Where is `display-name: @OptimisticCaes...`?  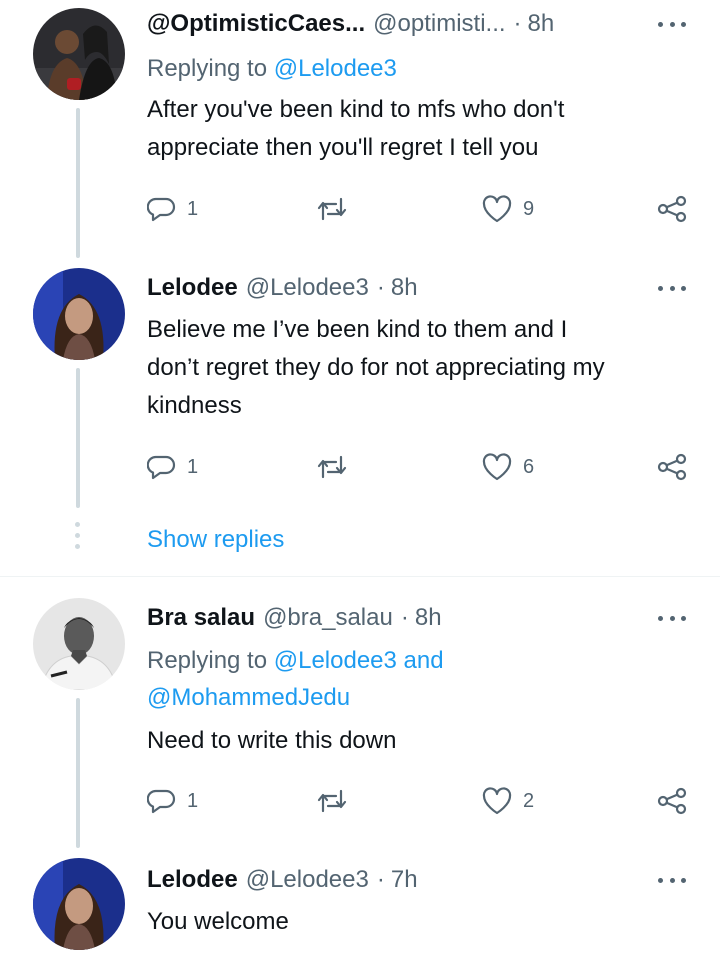 display-name: @OptimisticCaes... is located at coordinates (256, 24).